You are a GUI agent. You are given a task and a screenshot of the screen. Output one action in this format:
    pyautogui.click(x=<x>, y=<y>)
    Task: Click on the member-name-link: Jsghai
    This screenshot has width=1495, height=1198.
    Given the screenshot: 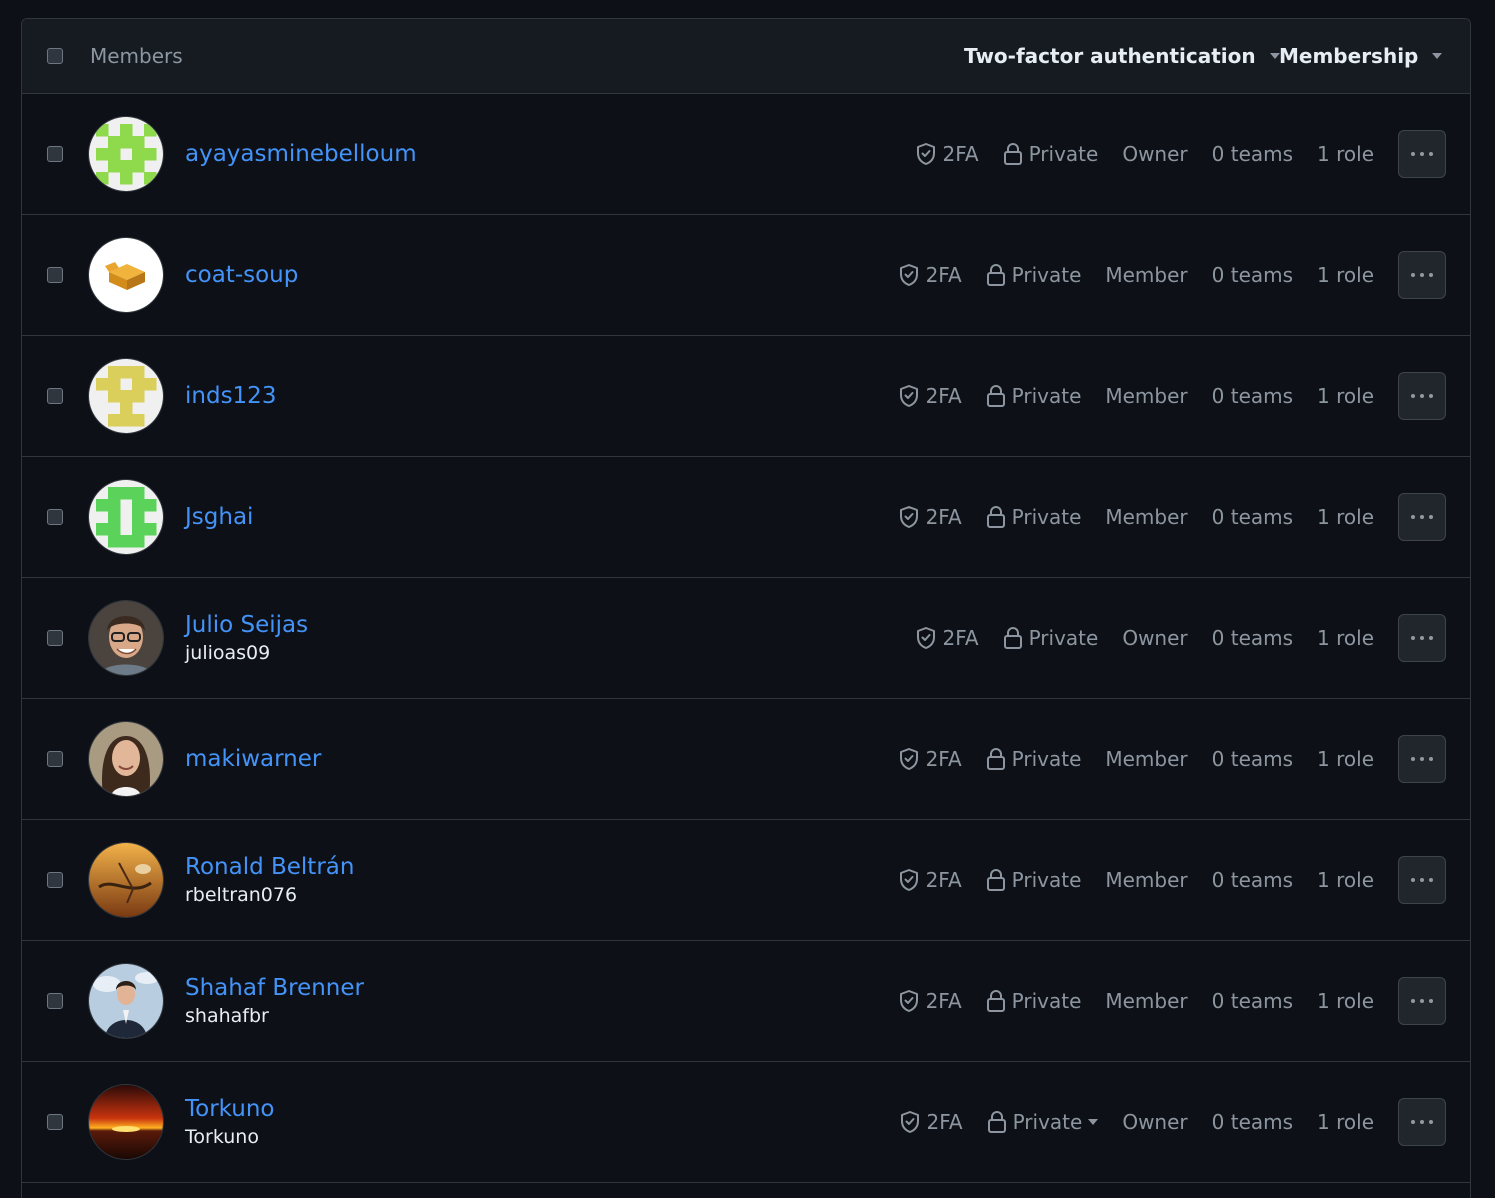 What is the action you would take?
    pyautogui.click(x=219, y=517)
    